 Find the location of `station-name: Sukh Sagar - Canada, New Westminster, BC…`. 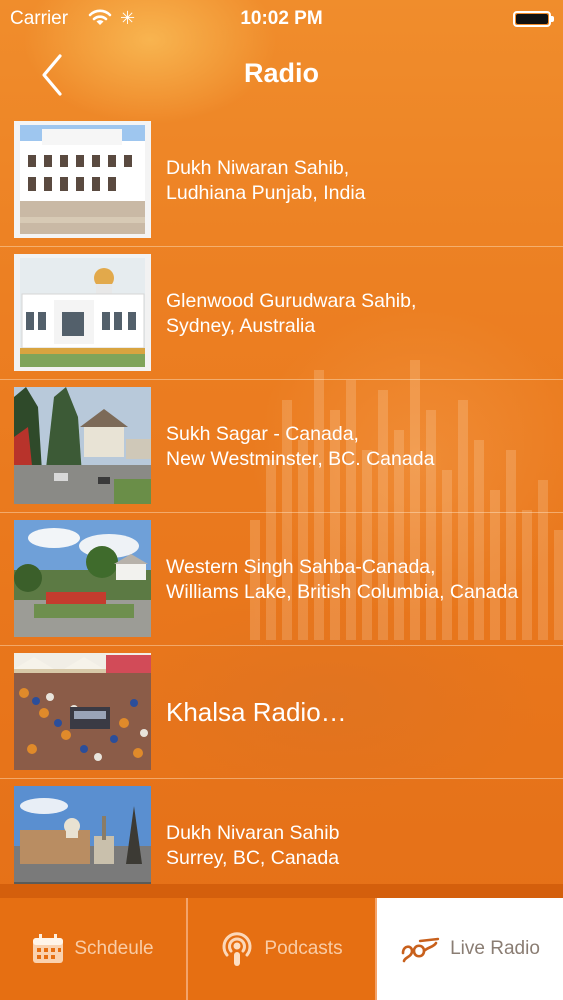

station-name: Sukh Sagar - Canada, New Westminster, BC… is located at coordinates (300, 446).